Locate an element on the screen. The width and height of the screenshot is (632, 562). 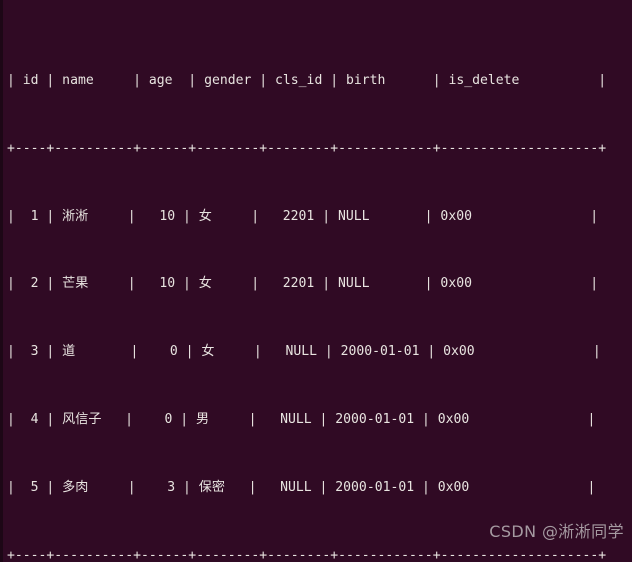
table-row: | 1 | 淅淅 | 10 | 女 | 2201 | NULL | 0x00 | is located at coordinates (303, 216).